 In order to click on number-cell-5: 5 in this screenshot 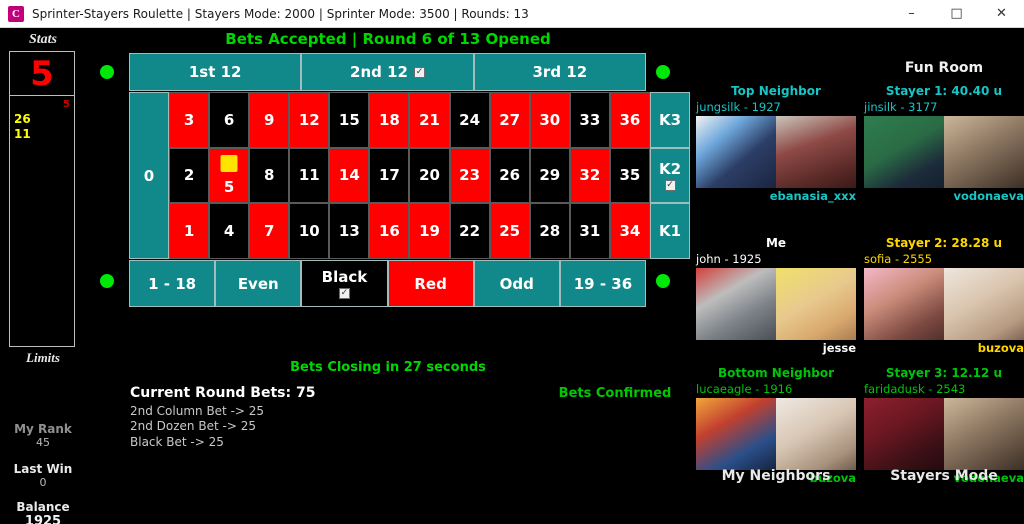, I will do `click(229, 175)`.